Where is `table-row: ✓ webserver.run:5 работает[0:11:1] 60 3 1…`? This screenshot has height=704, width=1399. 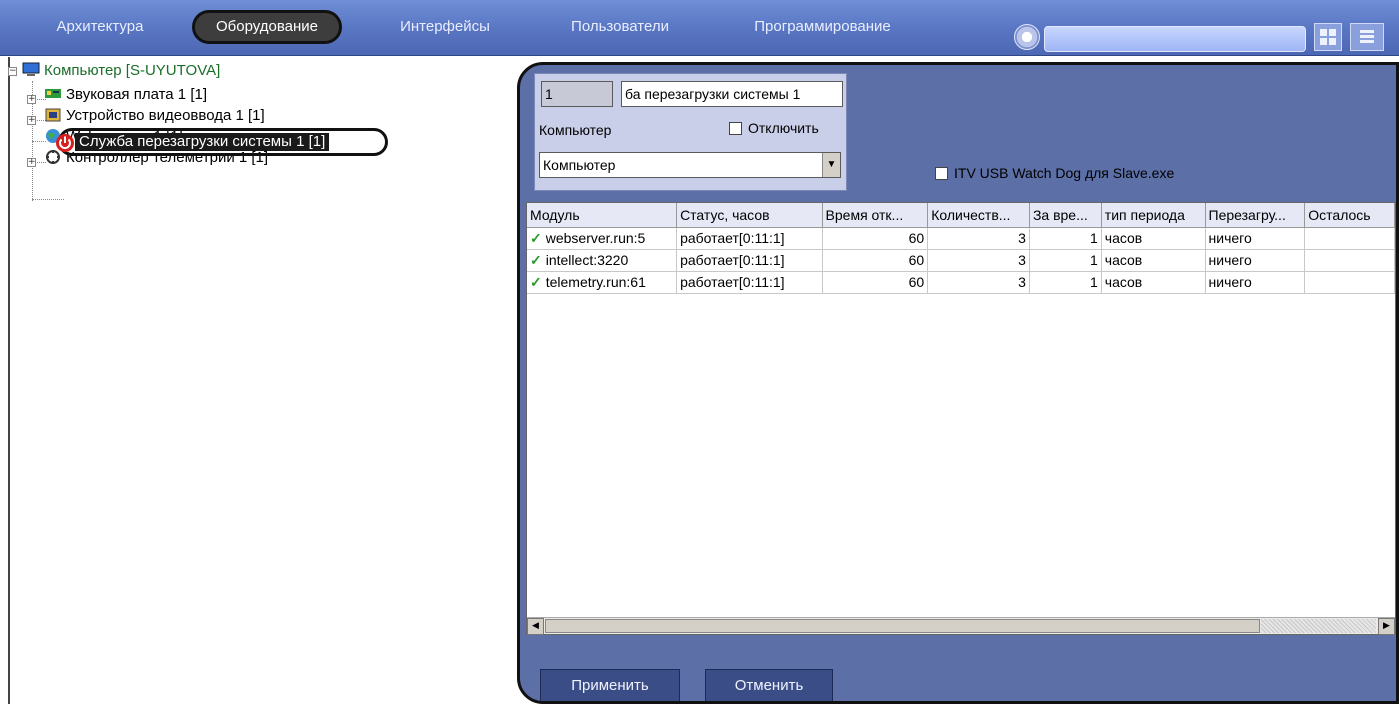 table-row: ✓ webserver.run:5 работает[0:11:1] 60 3 1… is located at coordinates (961, 238).